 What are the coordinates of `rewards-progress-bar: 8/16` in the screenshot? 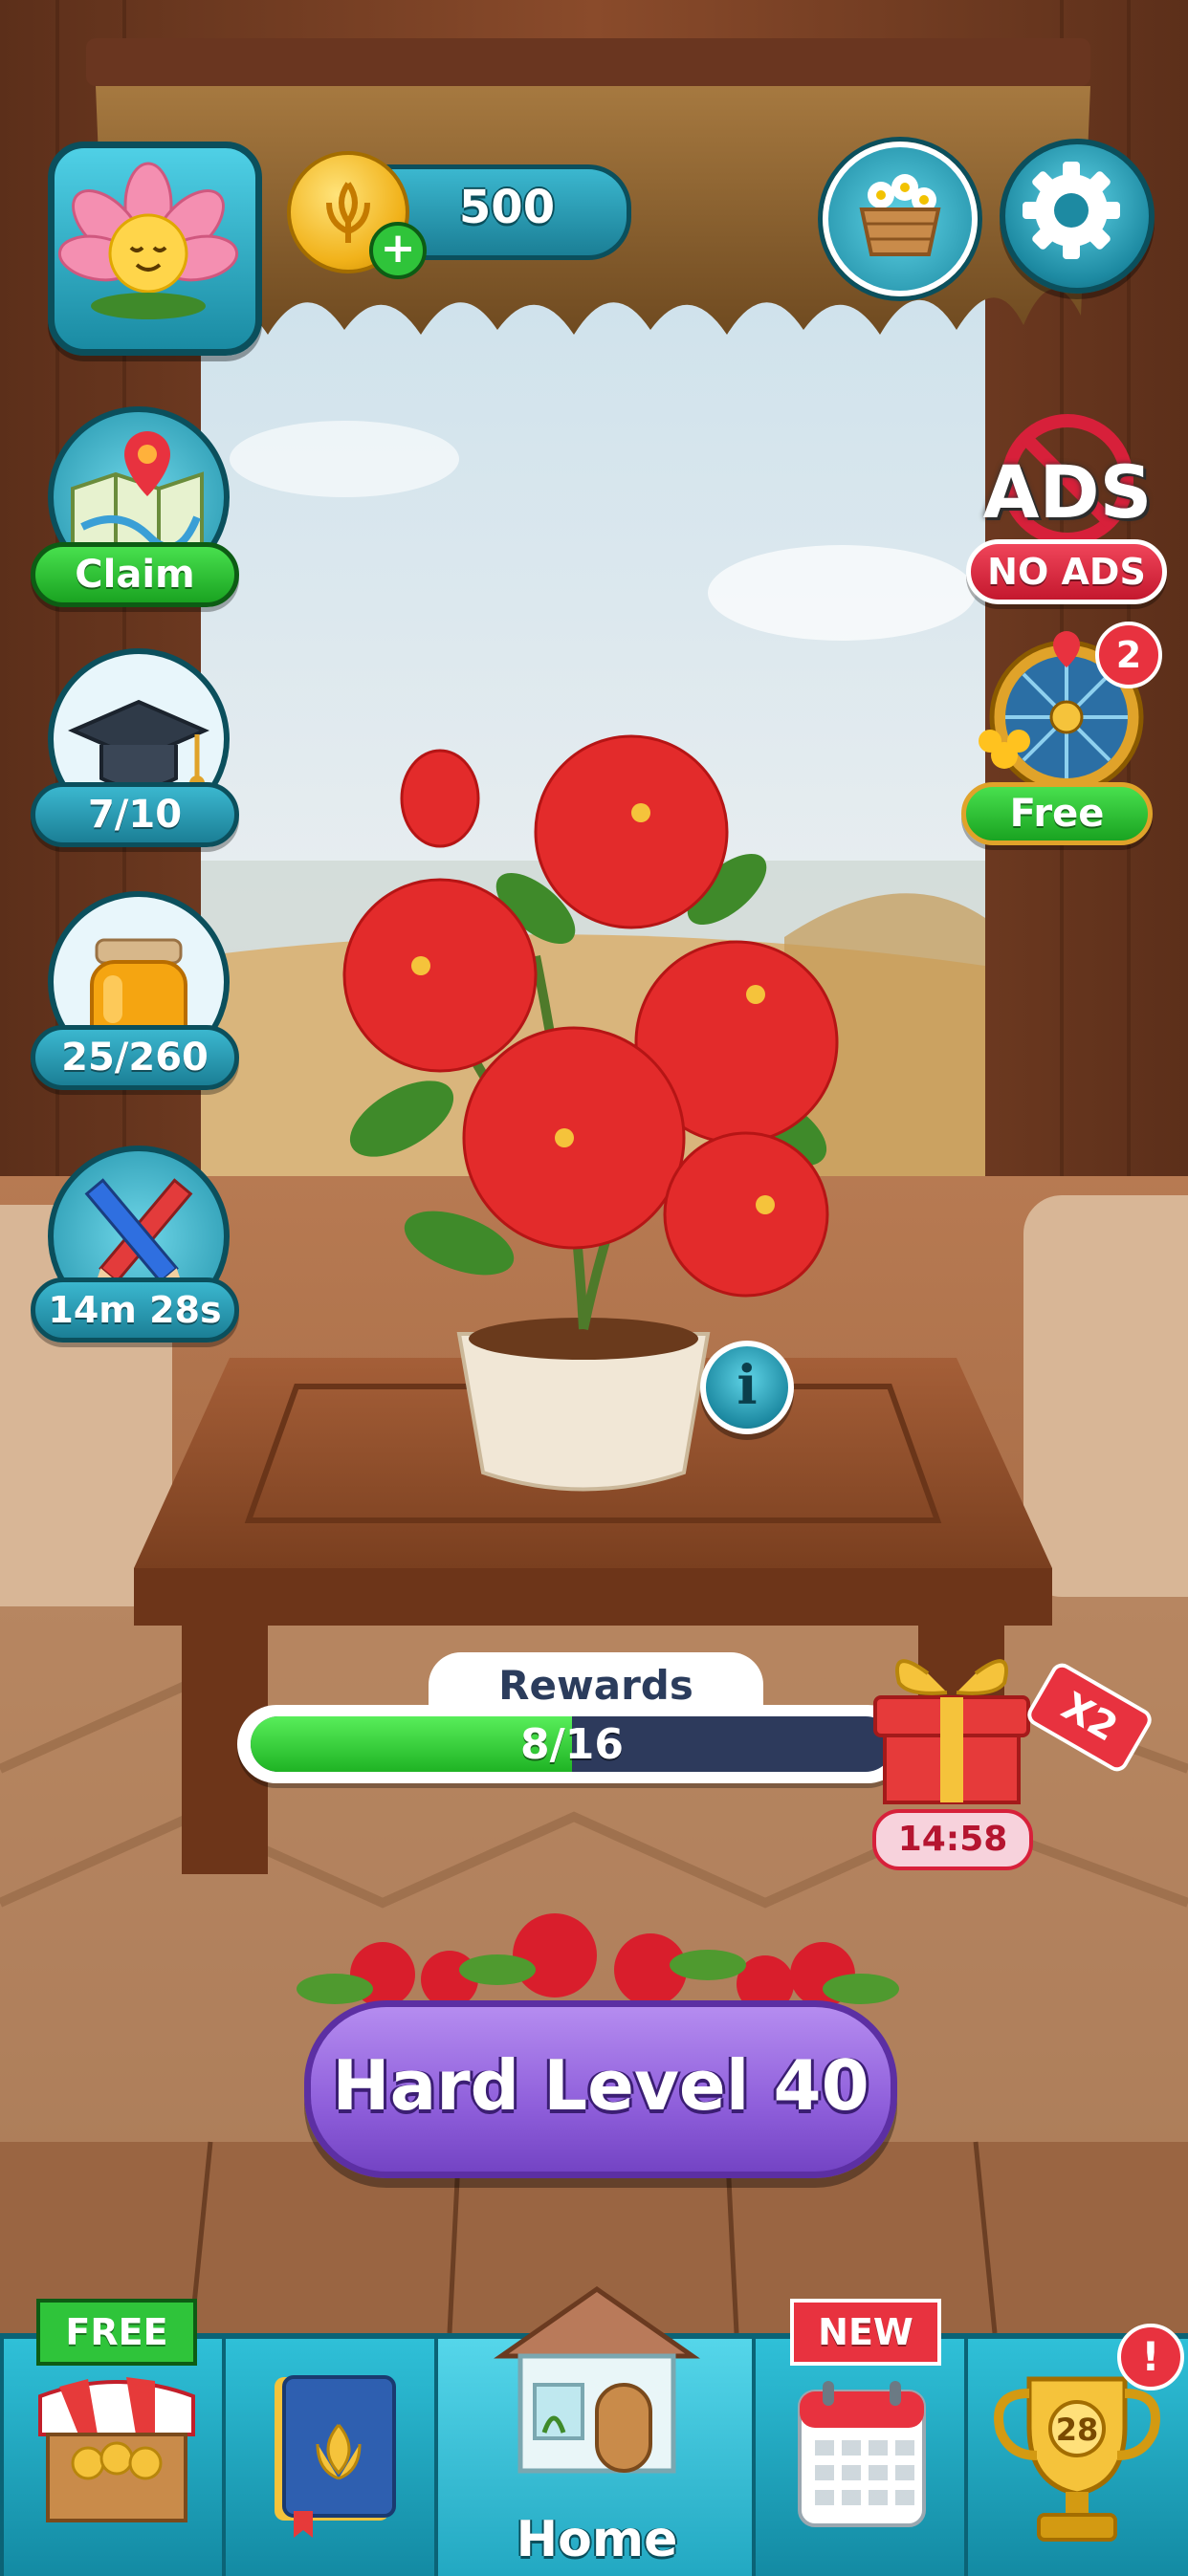 It's located at (572, 1744).